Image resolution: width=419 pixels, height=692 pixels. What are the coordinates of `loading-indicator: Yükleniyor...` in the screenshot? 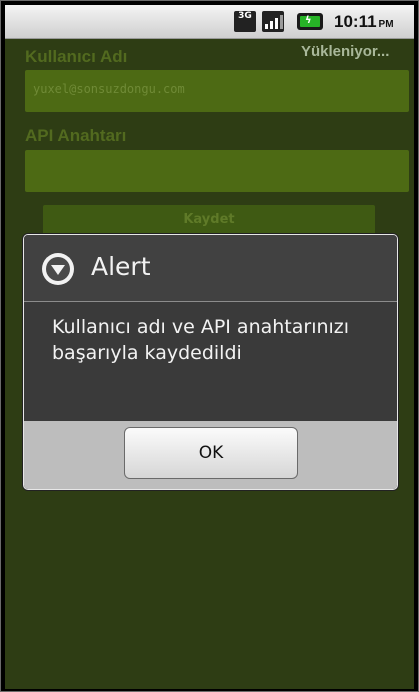 It's located at (345, 51).